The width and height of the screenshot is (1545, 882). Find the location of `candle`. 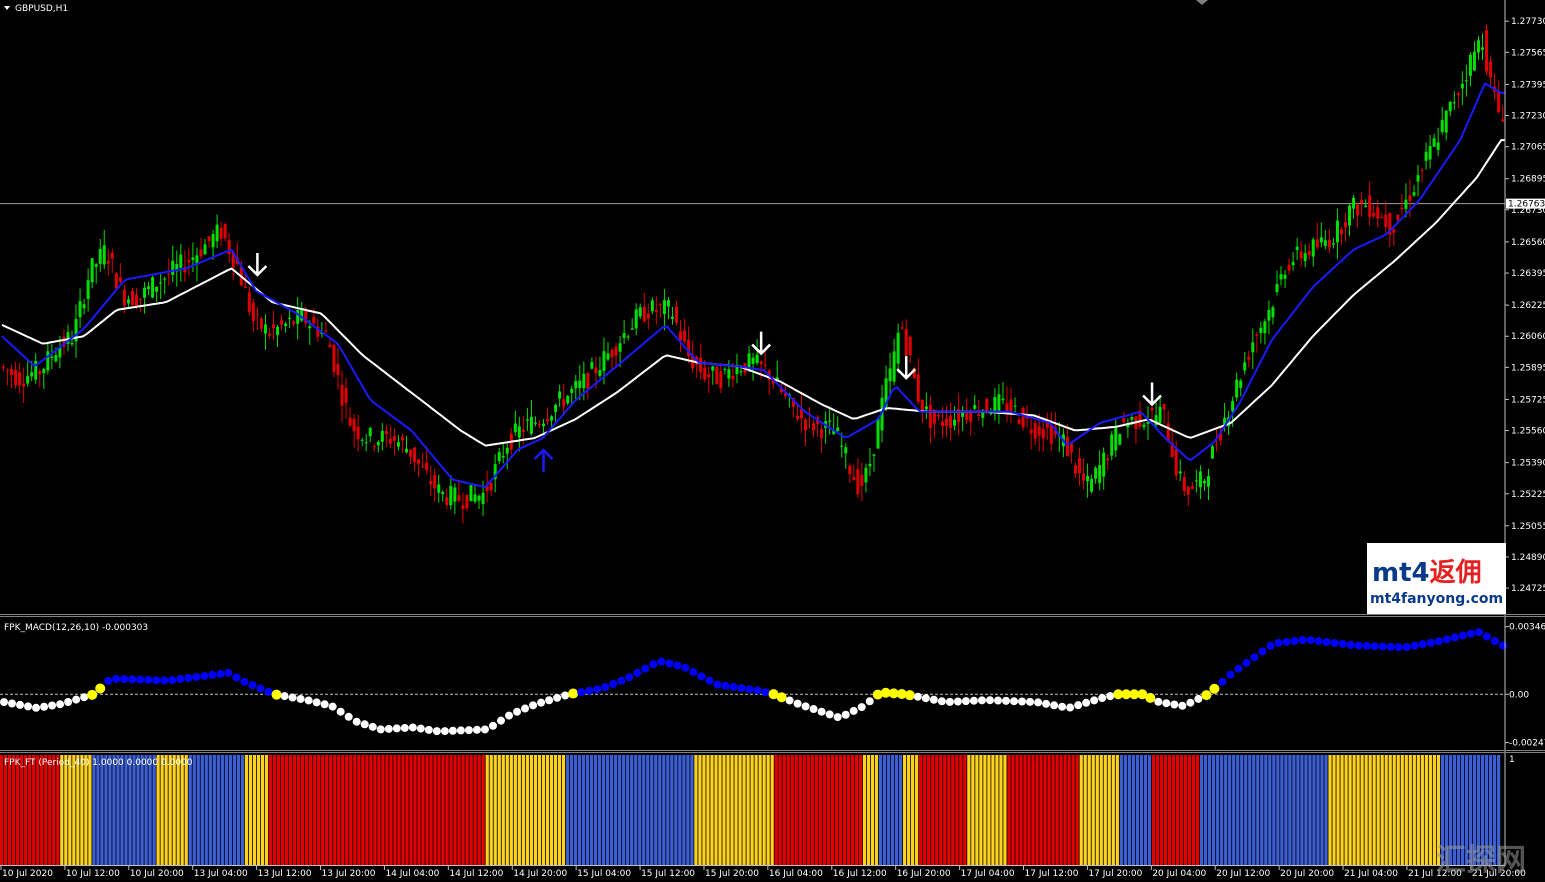

candle is located at coordinates (153, 287).